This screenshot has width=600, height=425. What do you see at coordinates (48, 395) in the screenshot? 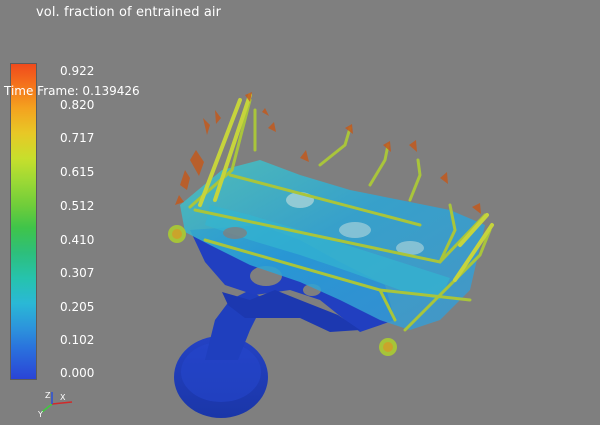
I see `axis-z-label: Z` at bounding box center [48, 395].